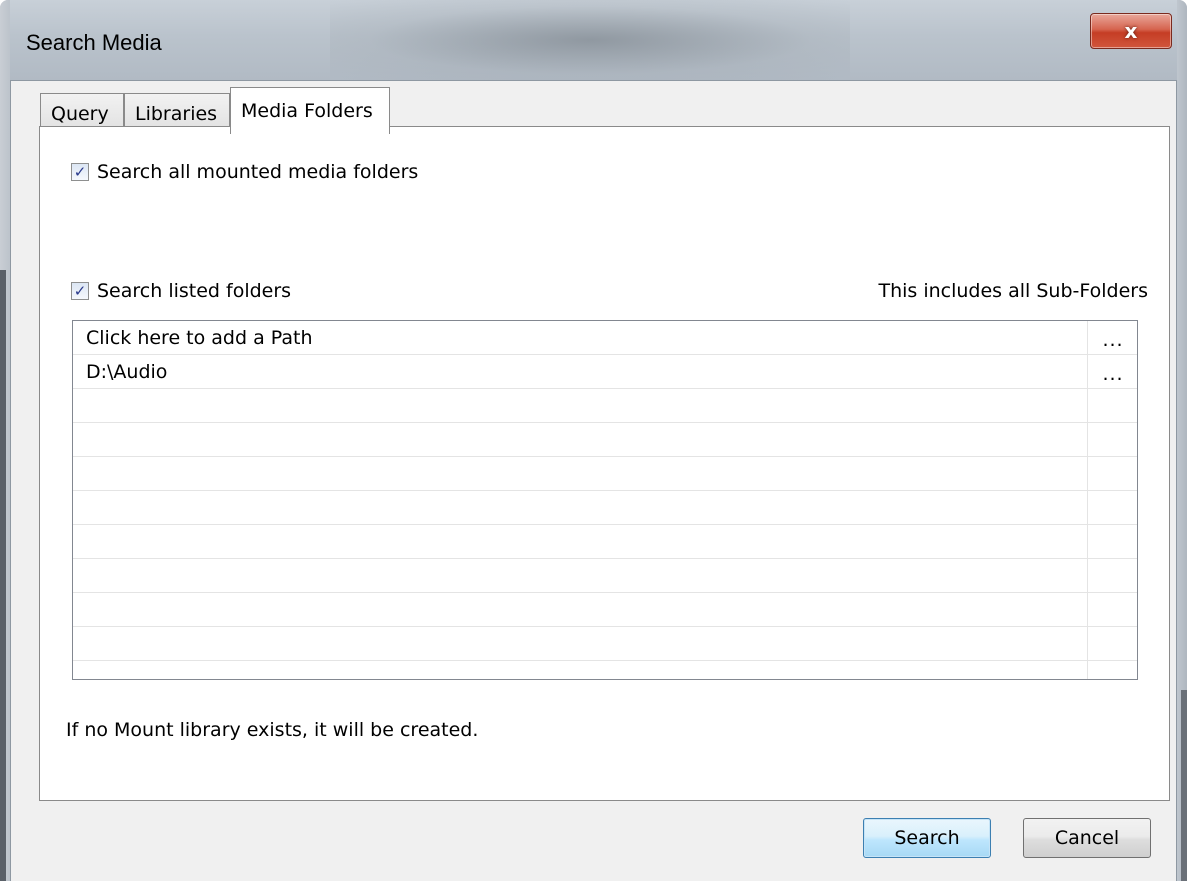  I want to click on search-listed-checkbox: ✓, so click(80, 291).